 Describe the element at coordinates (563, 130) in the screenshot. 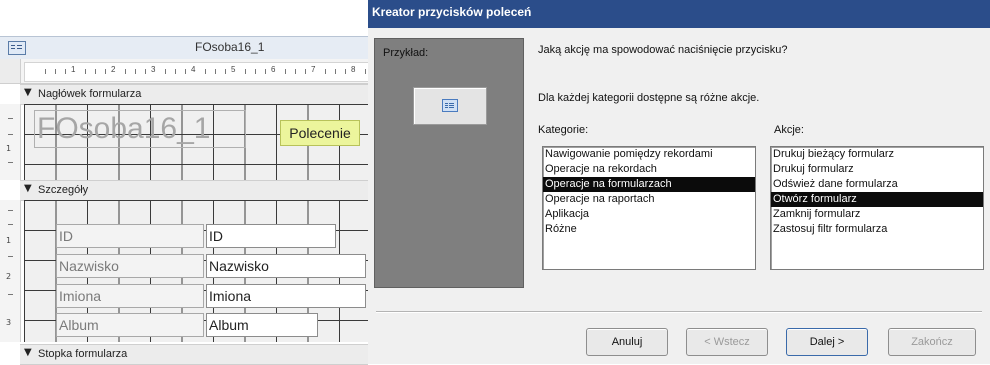

I see `categories-label: Kategorie:` at that location.